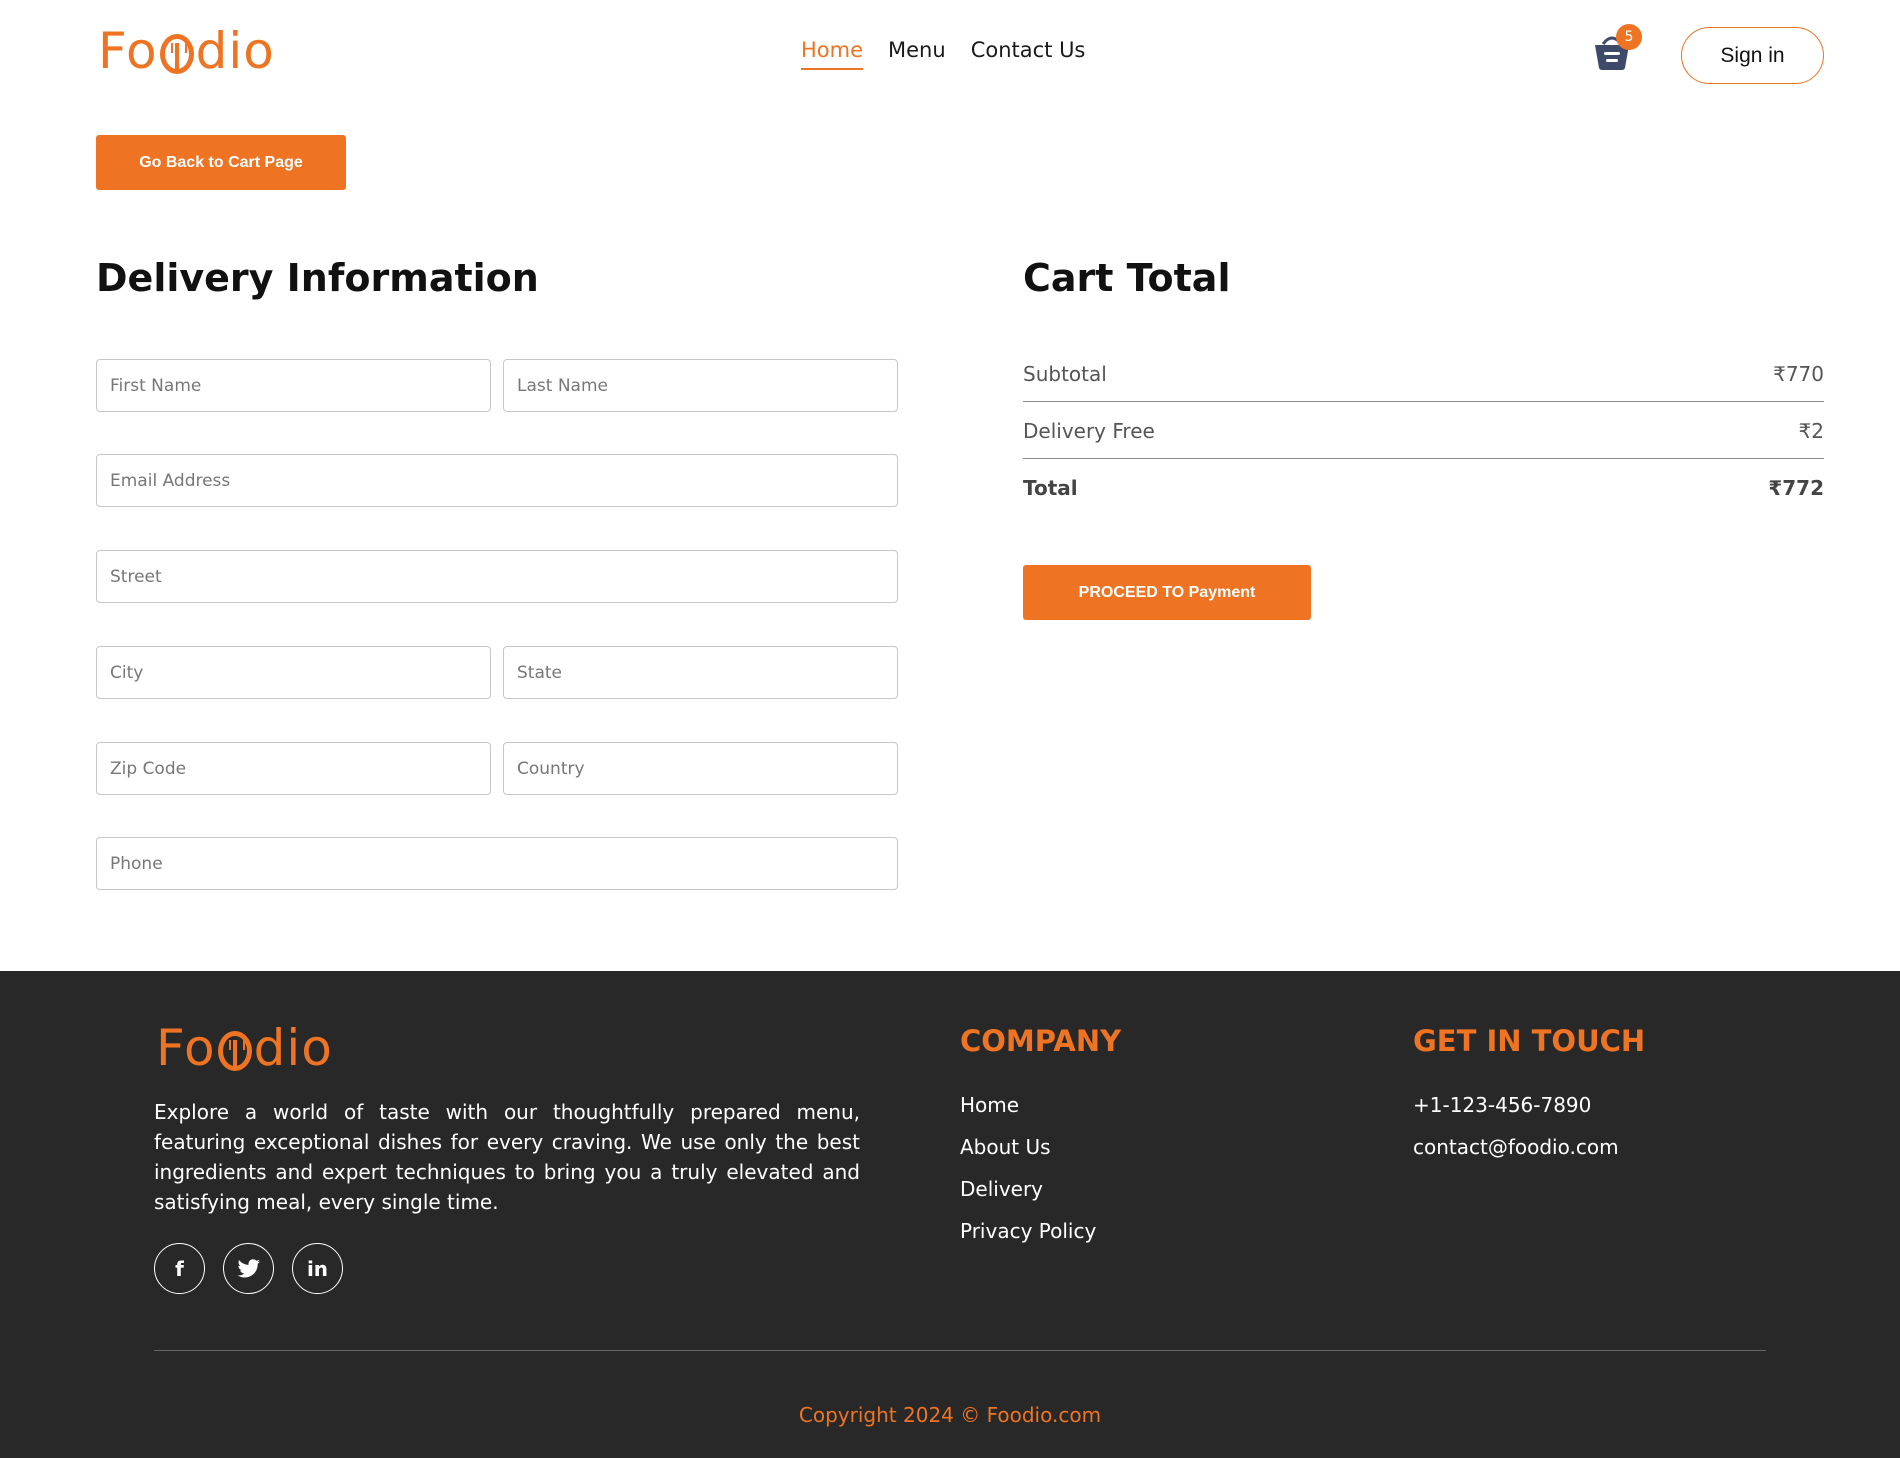 This screenshot has width=1900, height=1458. Describe the element at coordinates (1041, 1041) in the screenshot. I see `company-title: COMPANY` at that location.